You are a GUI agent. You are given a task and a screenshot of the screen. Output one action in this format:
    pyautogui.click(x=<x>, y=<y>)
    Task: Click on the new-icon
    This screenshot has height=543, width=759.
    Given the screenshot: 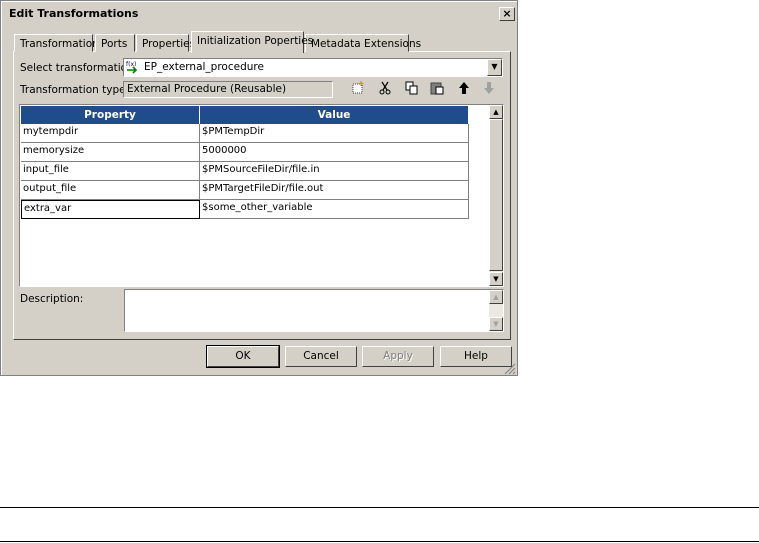 What is the action you would take?
    pyautogui.click(x=358, y=89)
    